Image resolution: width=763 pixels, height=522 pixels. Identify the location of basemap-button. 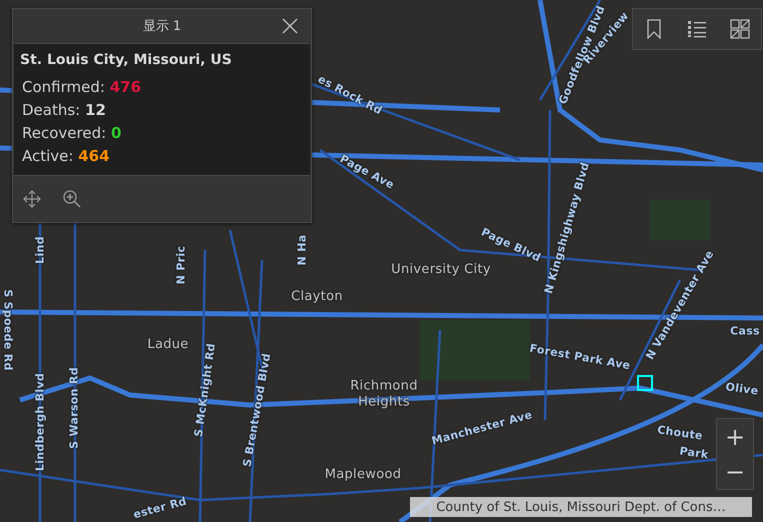
(740, 29).